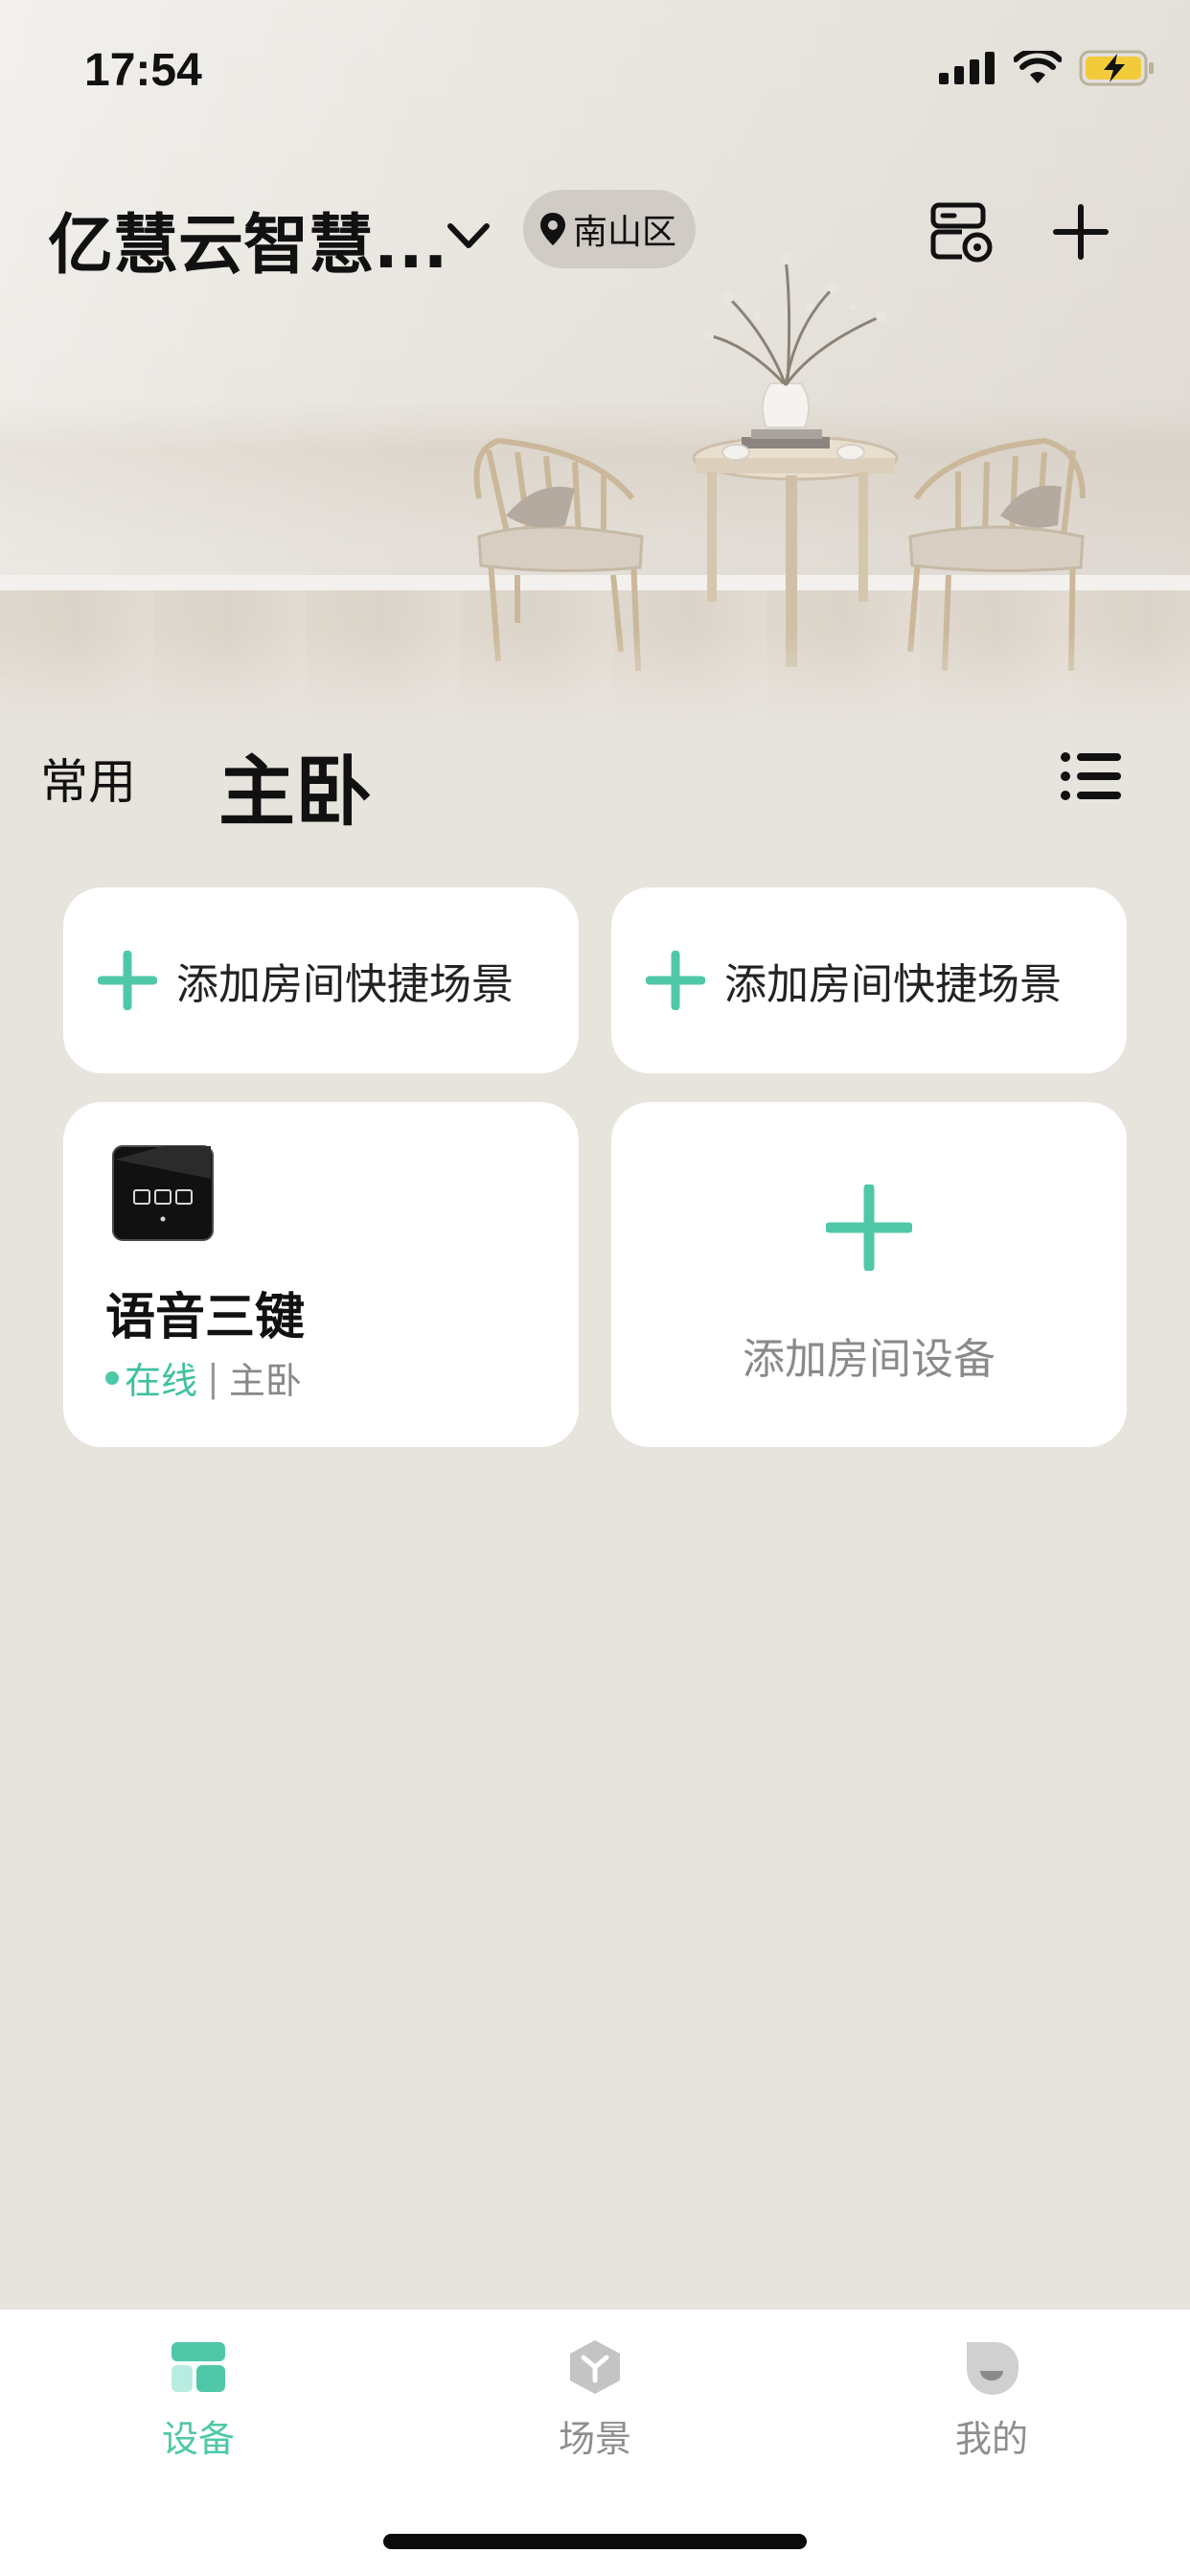  Describe the element at coordinates (321, 1274) in the screenshot. I see `device-card: 语音三键 在线 | 主卧` at that location.